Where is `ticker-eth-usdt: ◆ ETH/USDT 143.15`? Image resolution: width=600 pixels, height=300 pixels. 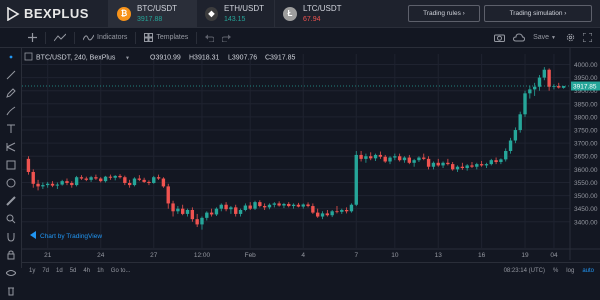 ticker-eth-usdt: ◆ ETH/USDT 143.15 is located at coordinates (235, 14).